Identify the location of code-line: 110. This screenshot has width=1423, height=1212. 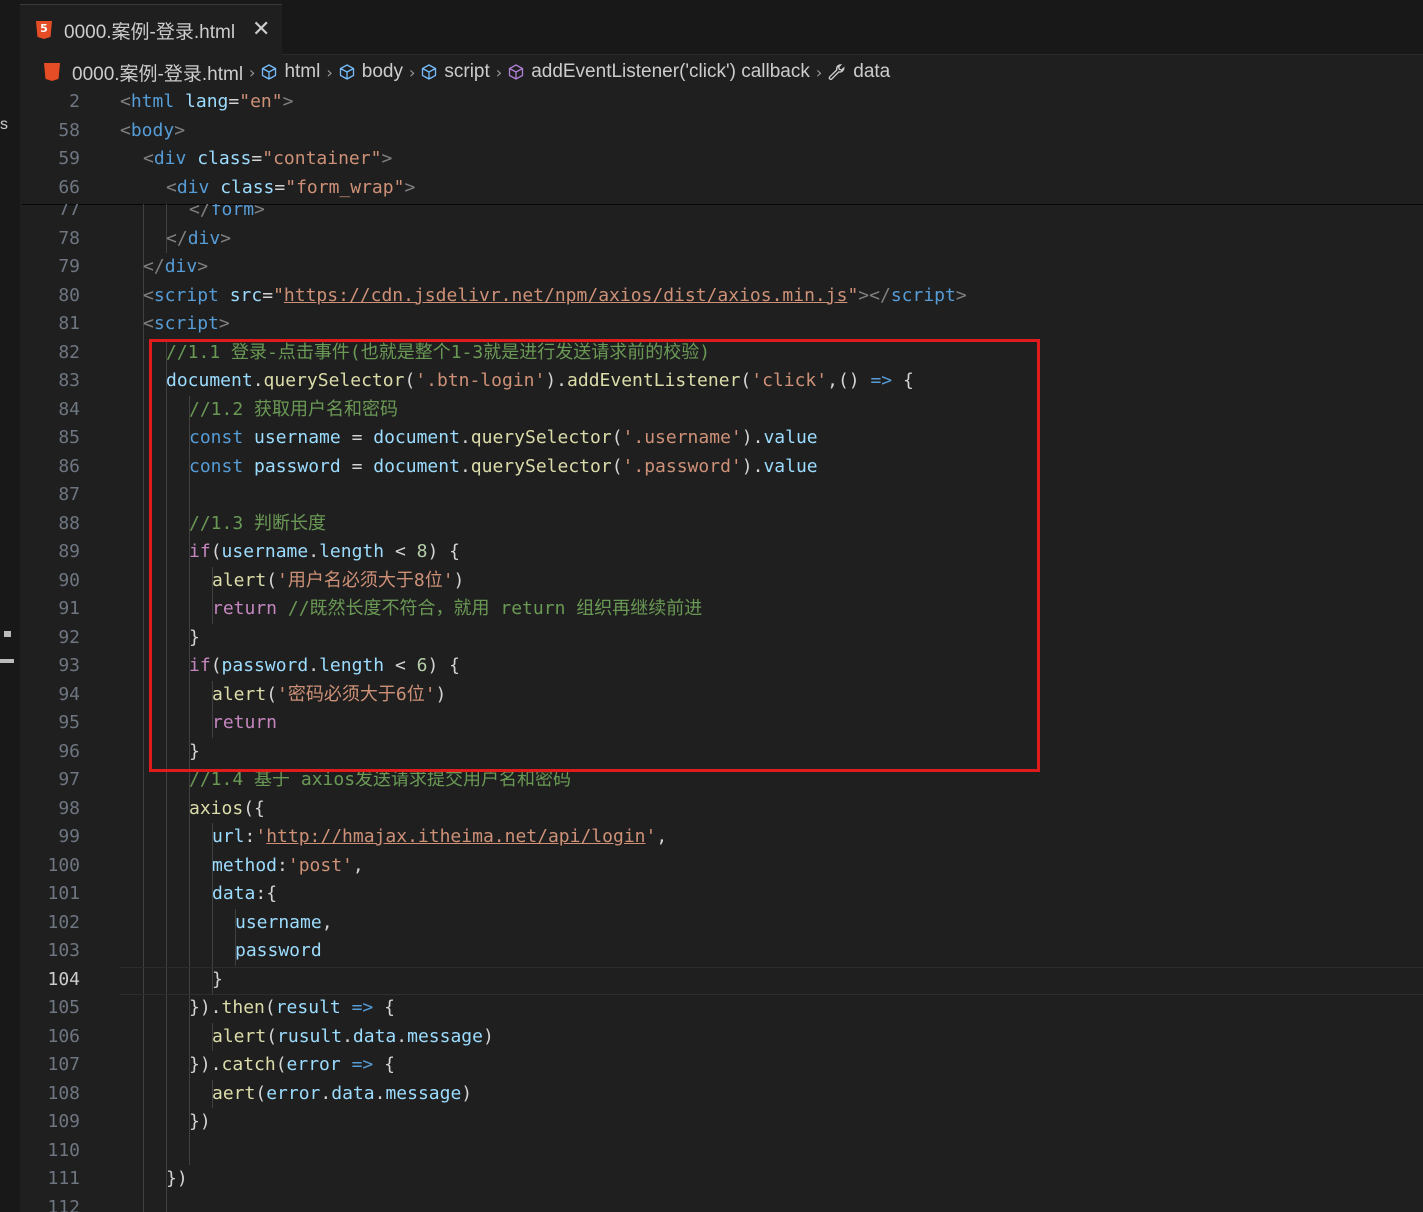
(722, 1151).